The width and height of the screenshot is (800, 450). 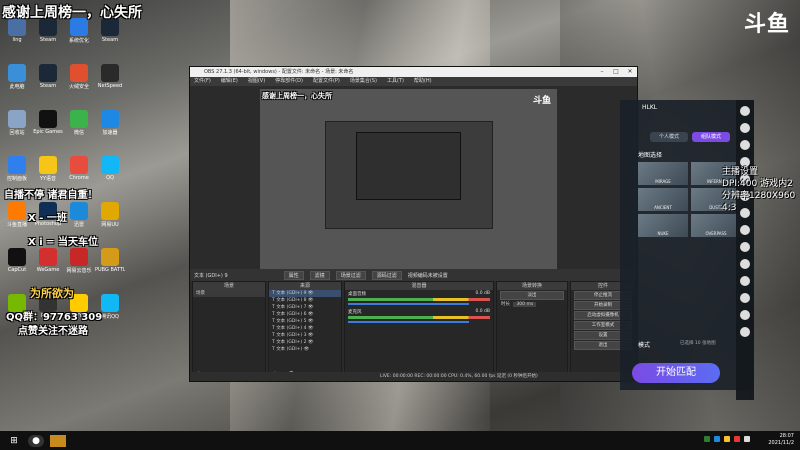 What do you see at coordinates (79, 215) in the screenshot?
I see `desktop-icon: 迅雷` at bounding box center [79, 215].